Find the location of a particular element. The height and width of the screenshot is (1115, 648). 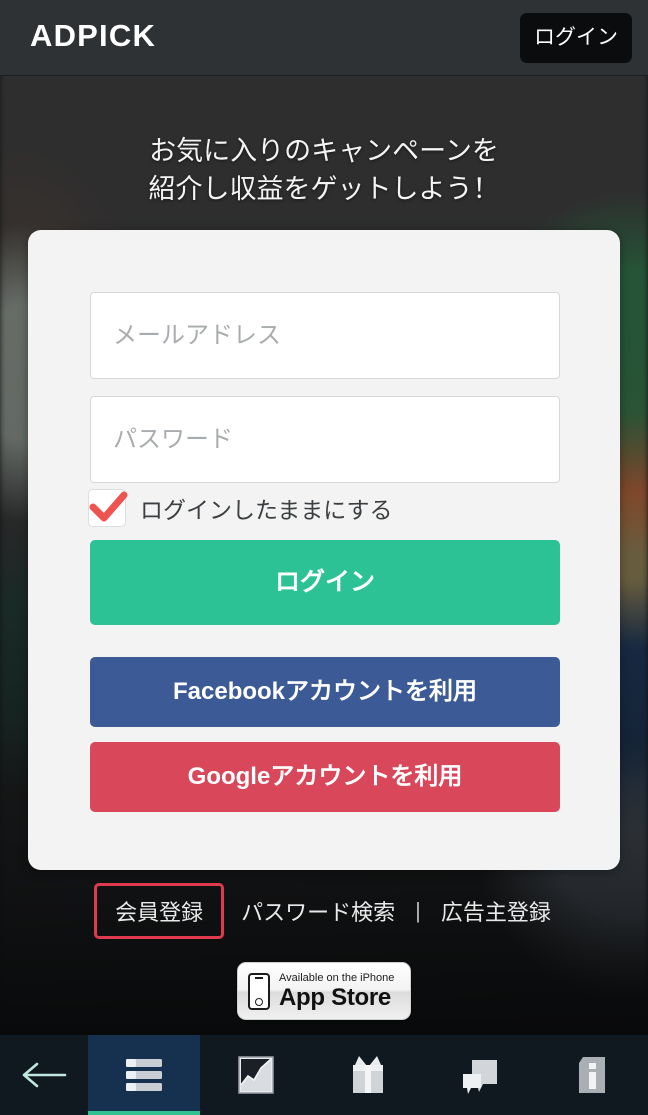

checkmark-icon is located at coordinates (108, 506).